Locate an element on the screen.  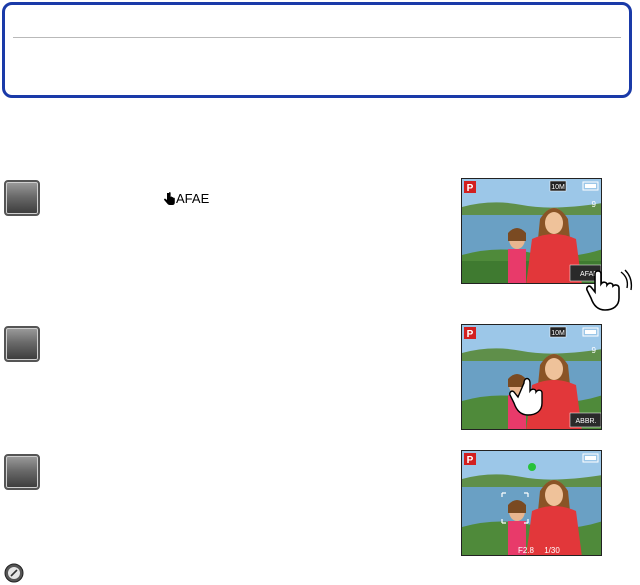
camera-screen-1: P 10M 9 AFAE is located at coordinates (531, 231).